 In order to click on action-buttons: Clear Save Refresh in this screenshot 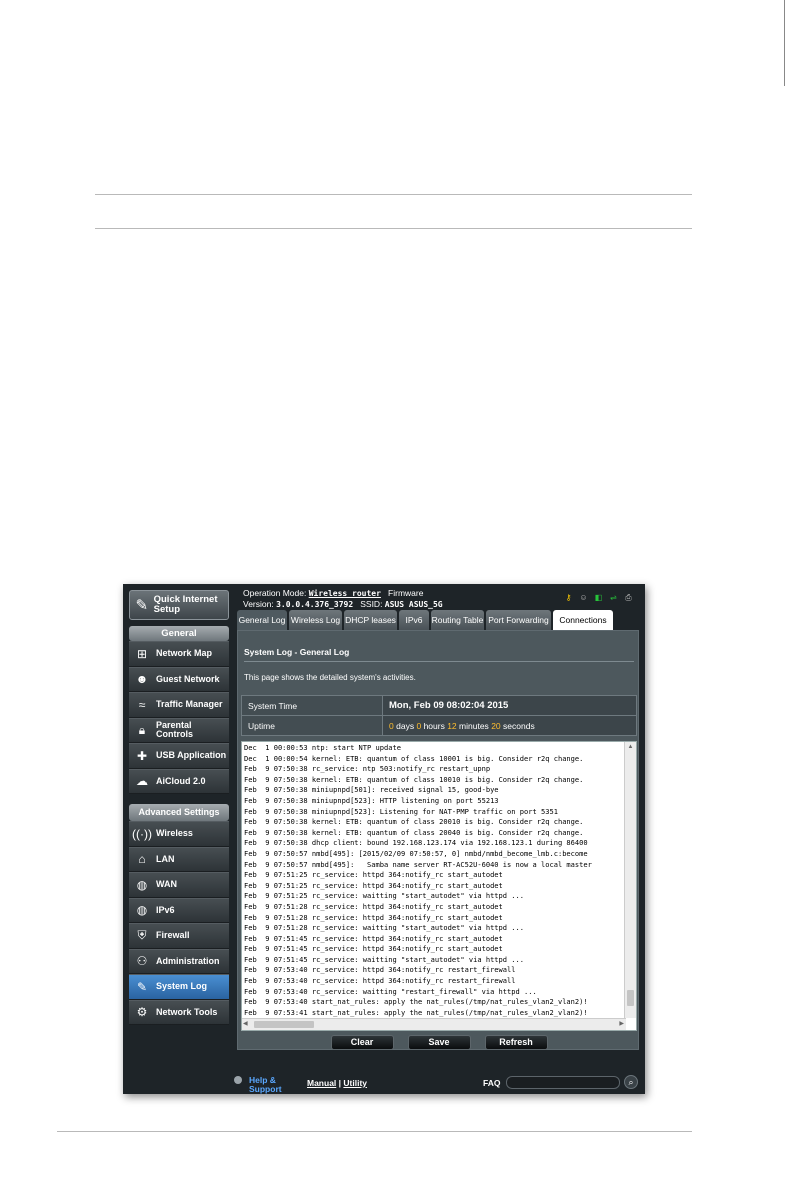, I will do `click(439, 1042)`.